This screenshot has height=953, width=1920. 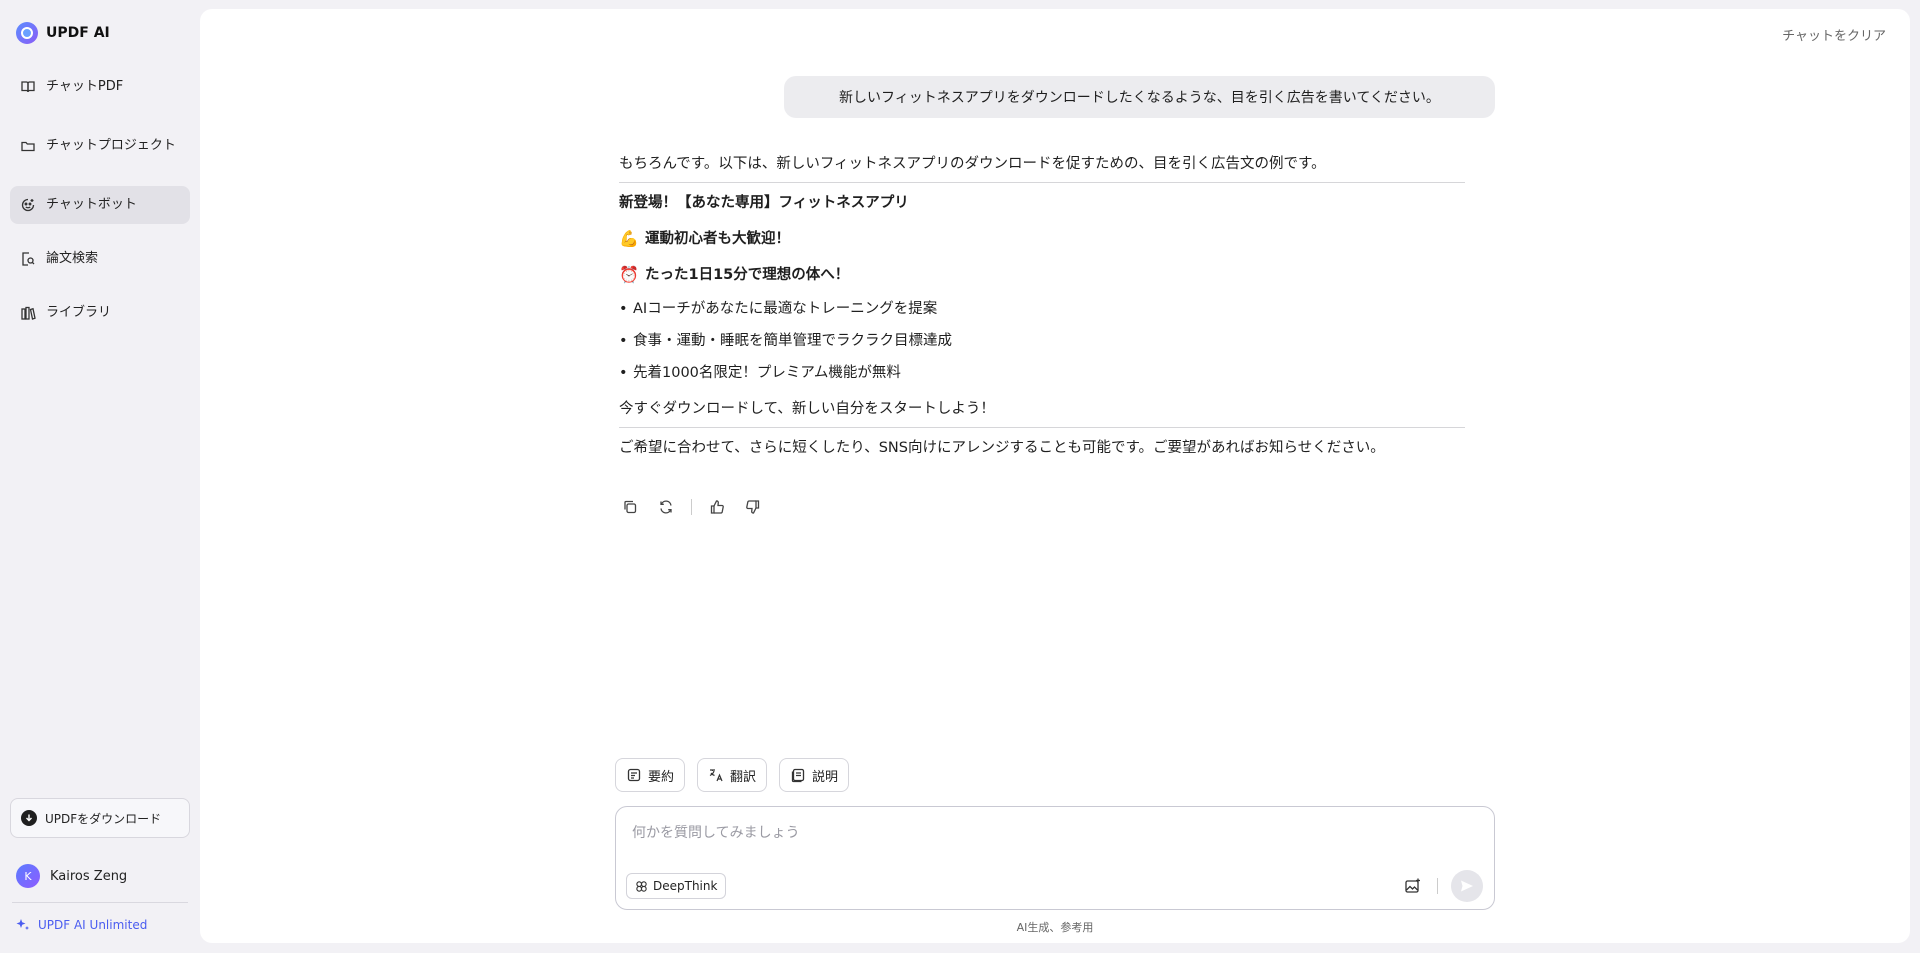 I want to click on sidebar-item-paper-search: 論文検索, so click(x=100, y=259).